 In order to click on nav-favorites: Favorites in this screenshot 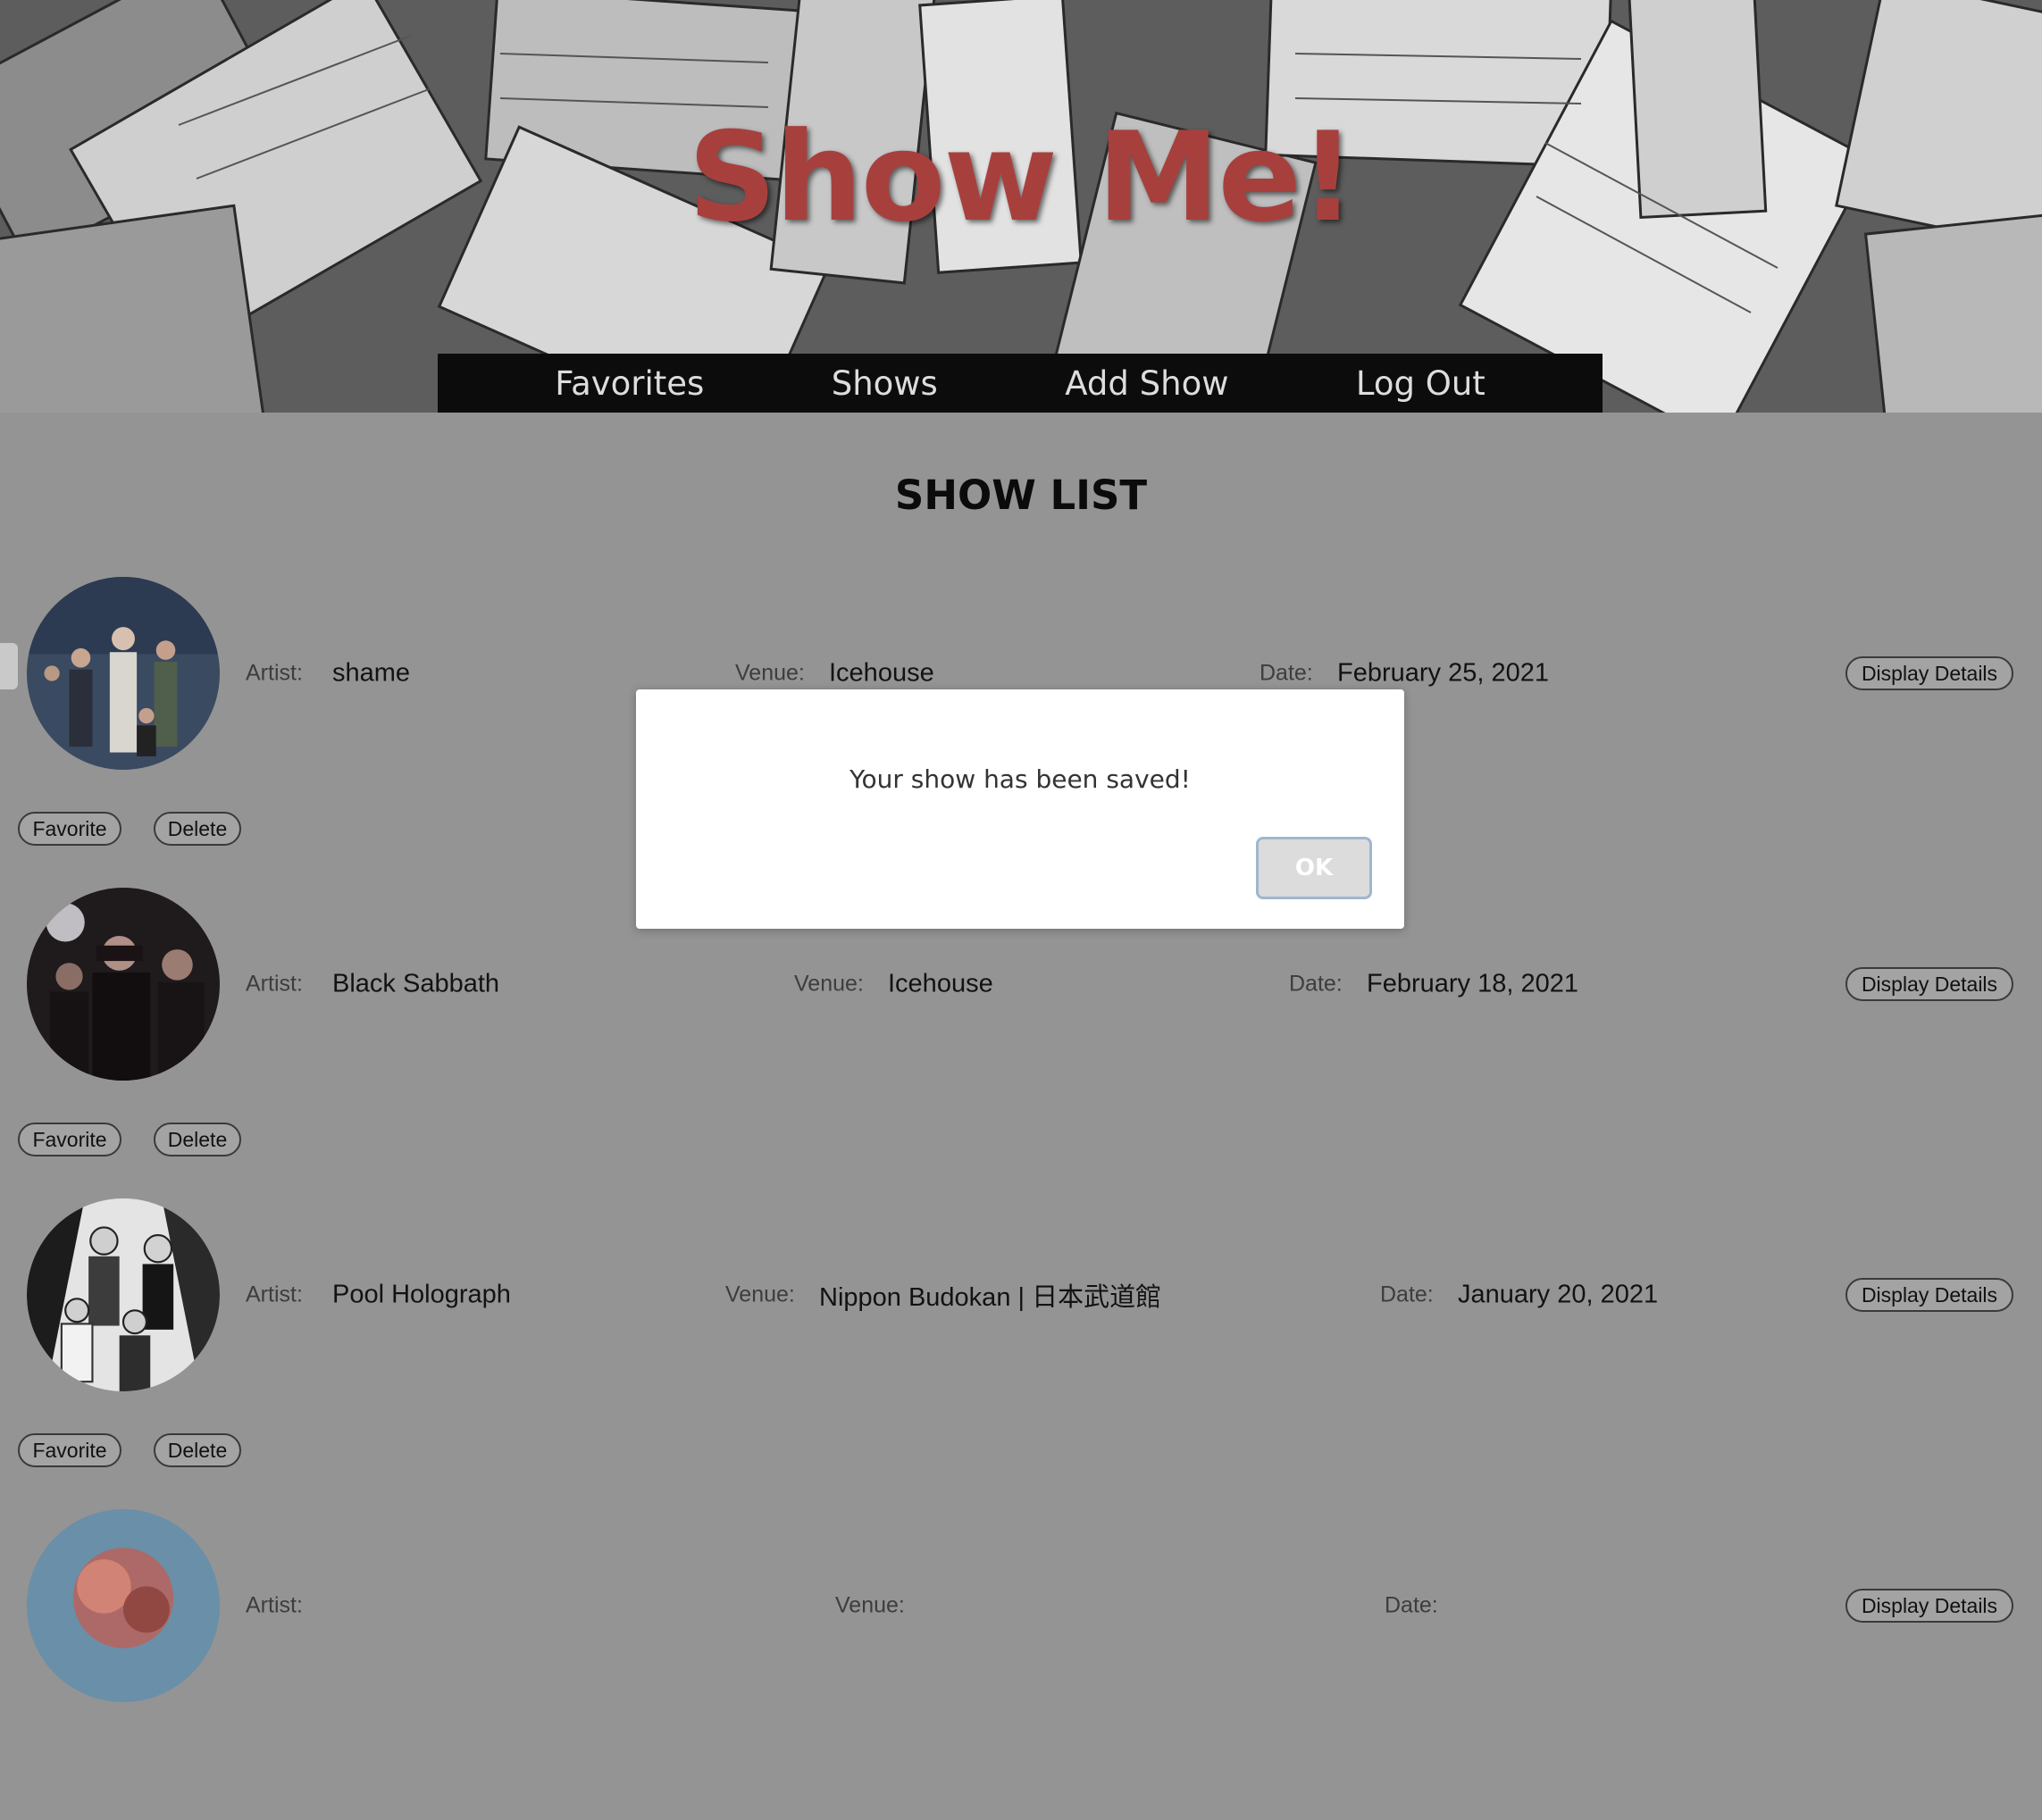, I will do `click(629, 384)`.